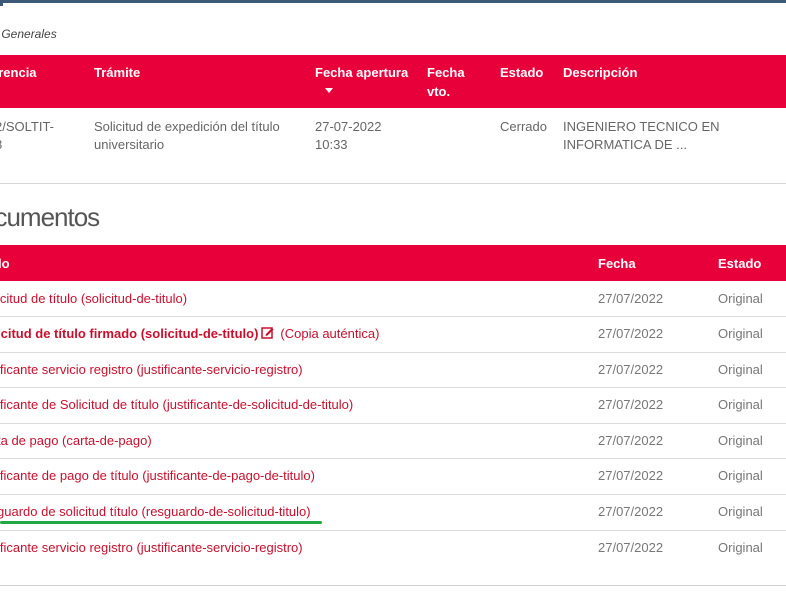  What do you see at coordinates (393, 183) in the screenshot?
I see `tramites-table-bottom-divider` at bounding box center [393, 183].